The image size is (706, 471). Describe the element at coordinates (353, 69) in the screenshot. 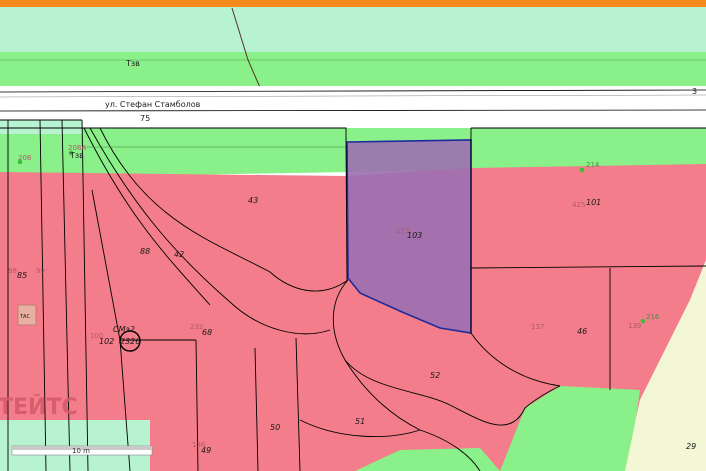

I see `upper-green-strip` at that location.